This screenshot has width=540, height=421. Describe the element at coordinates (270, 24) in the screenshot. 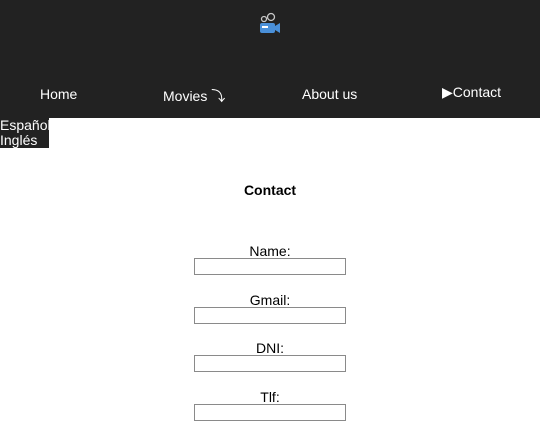

I see `movie-camera-icon` at that location.